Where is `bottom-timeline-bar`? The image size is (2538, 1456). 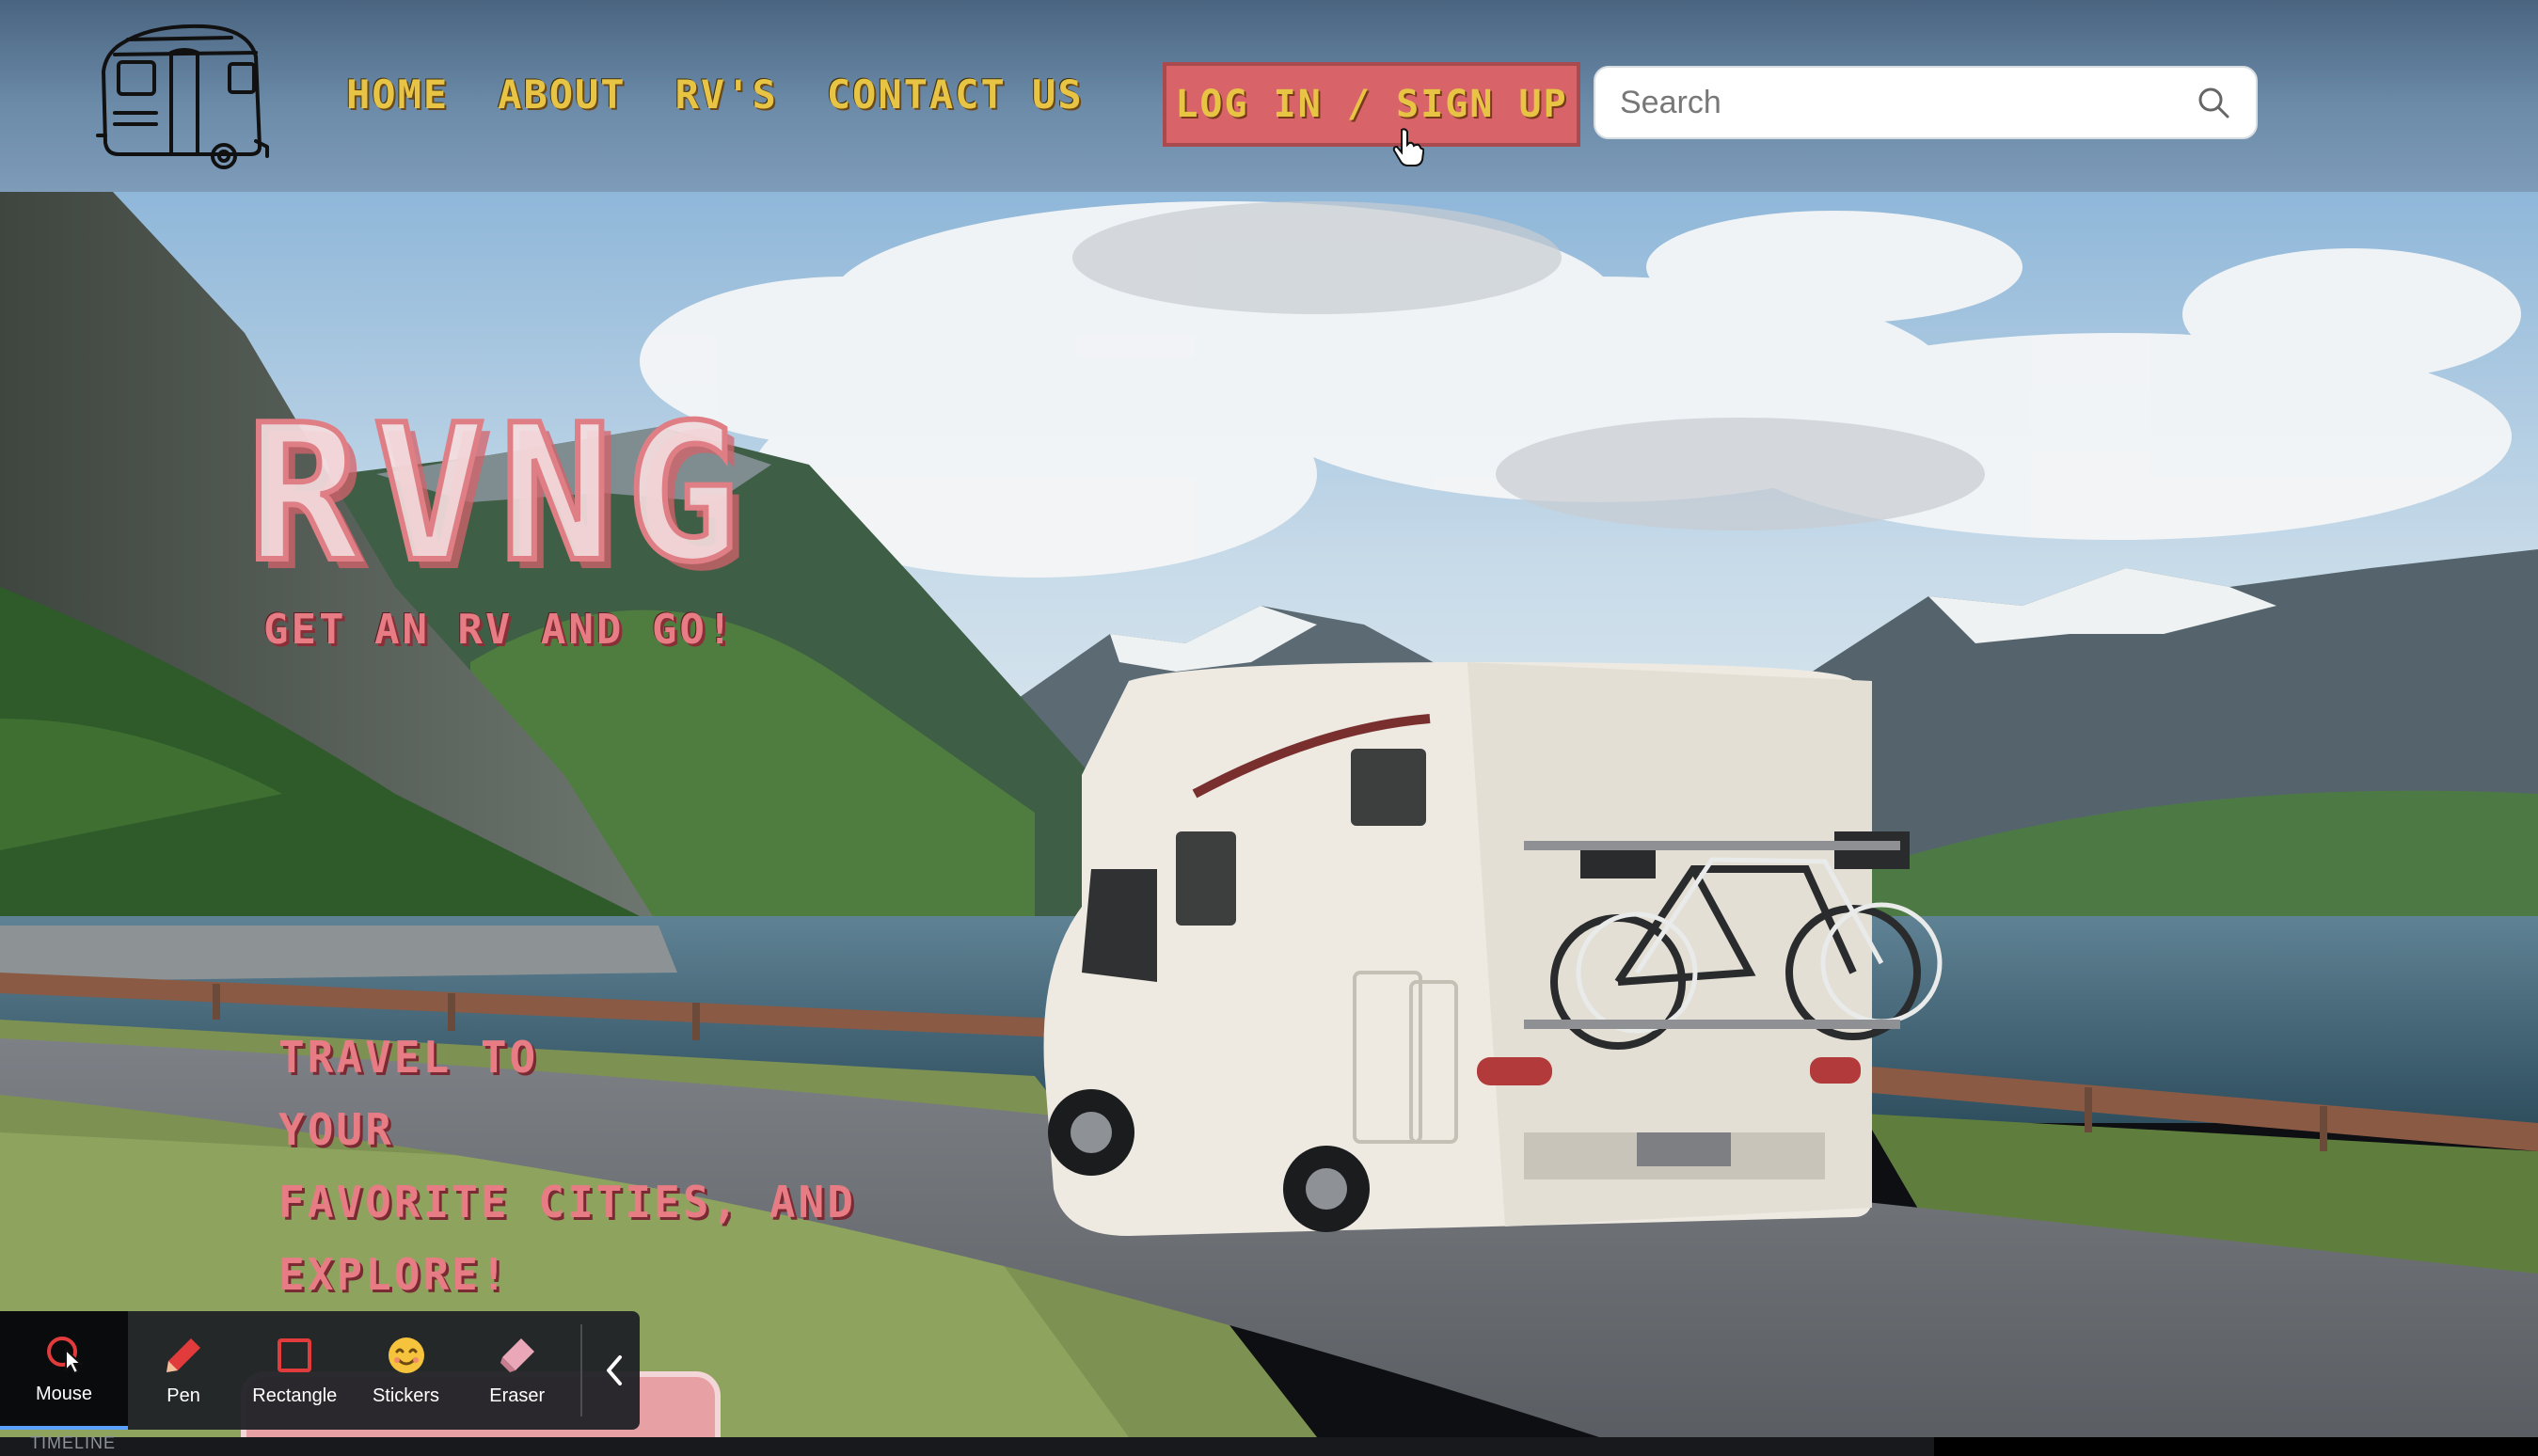 bottom-timeline-bar is located at coordinates (1269, 1446).